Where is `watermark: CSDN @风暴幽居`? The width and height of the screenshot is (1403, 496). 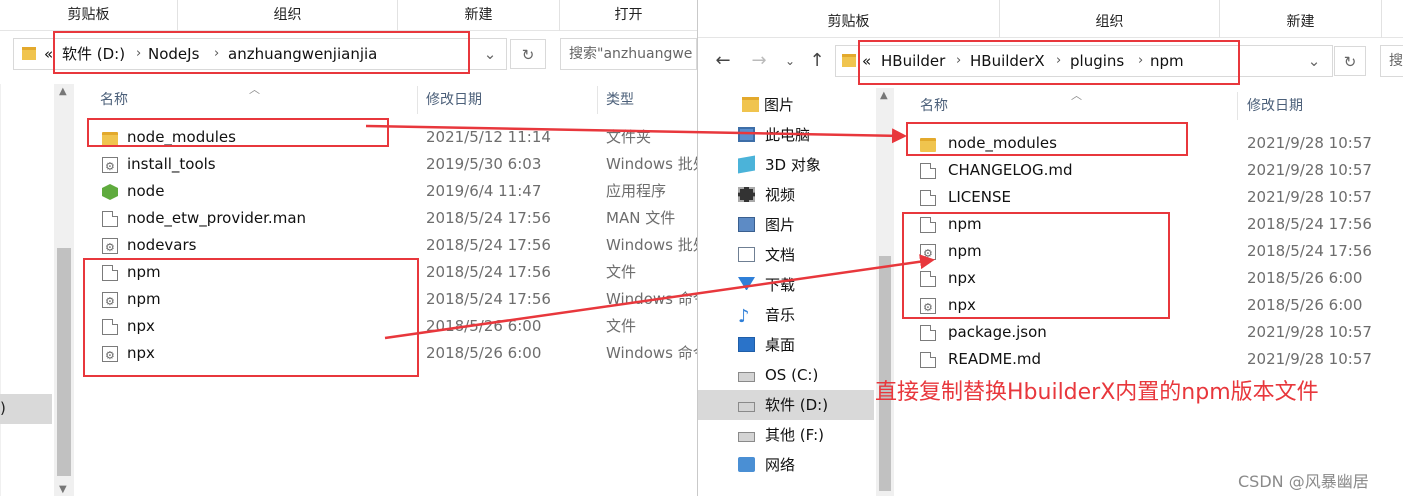
watermark: CSDN @风暴幽居 is located at coordinates (1303, 481).